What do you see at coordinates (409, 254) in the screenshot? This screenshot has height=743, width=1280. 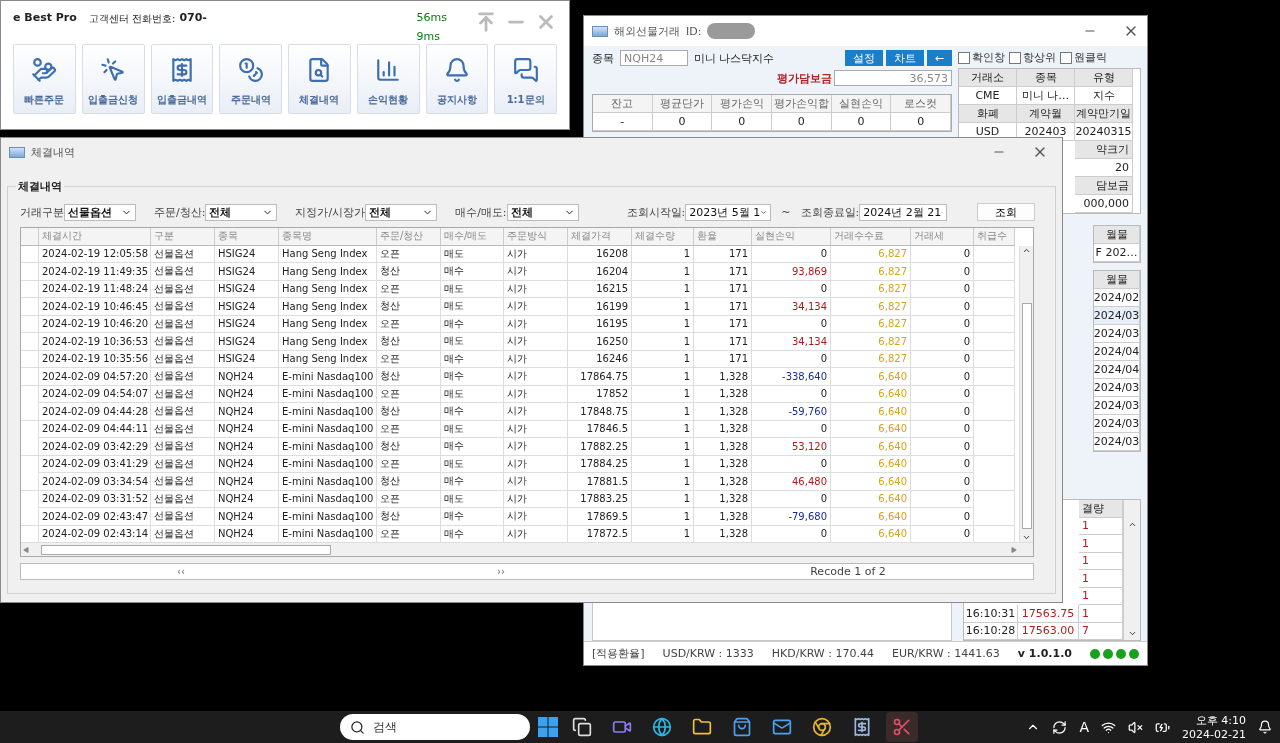 I see `table-cell: 오픈` at bounding box center [409, 254].